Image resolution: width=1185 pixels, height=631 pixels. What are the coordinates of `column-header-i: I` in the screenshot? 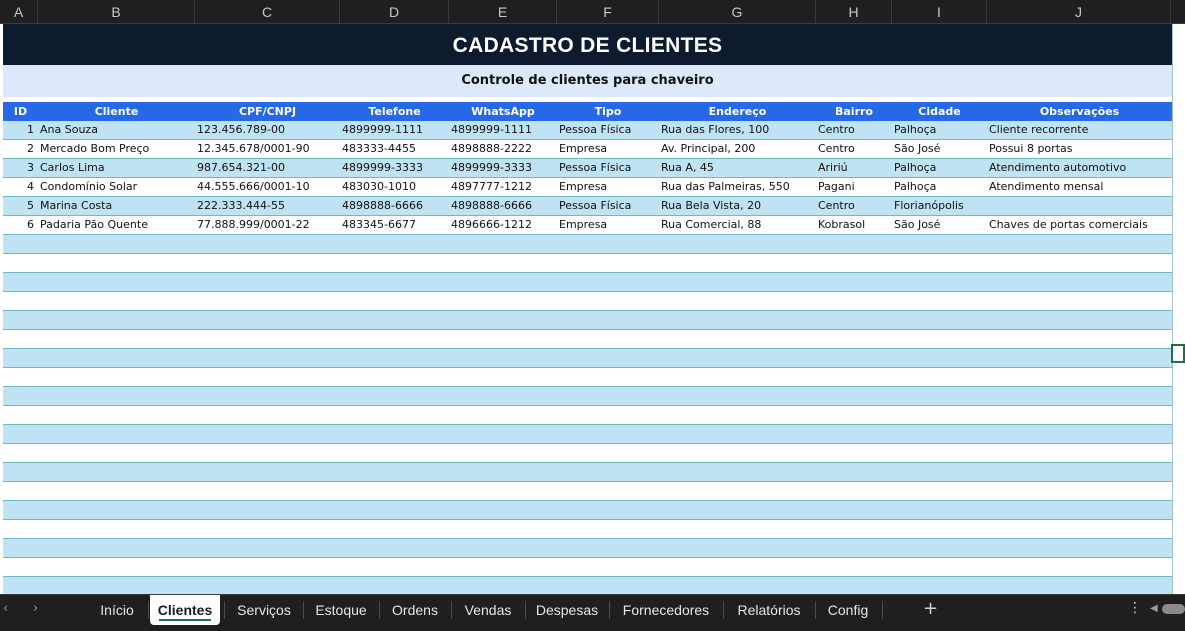 It's located at (939, 12).